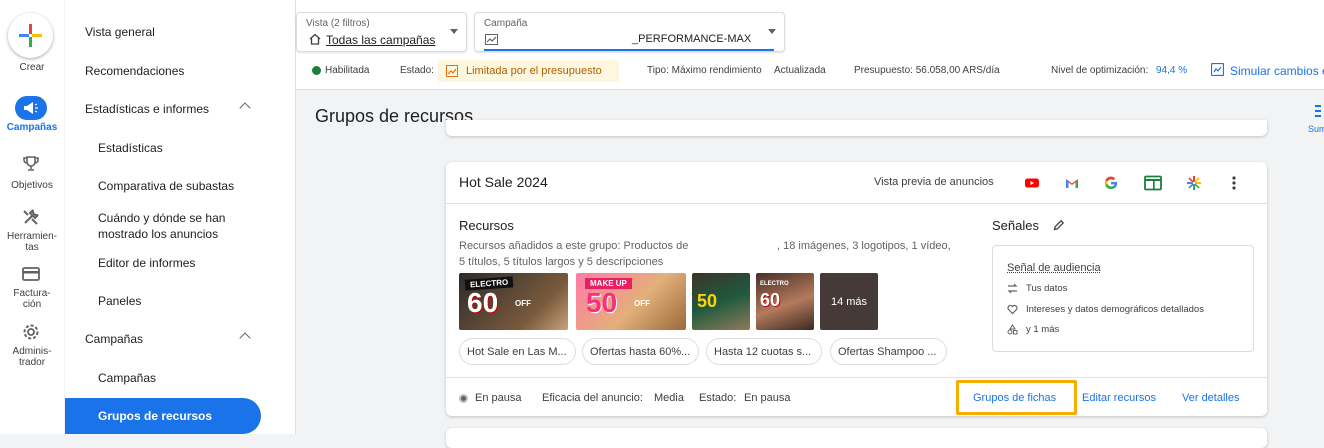 The image size is (1324, 448). I want to click on asset-group-card-previous, so click(856, 128).